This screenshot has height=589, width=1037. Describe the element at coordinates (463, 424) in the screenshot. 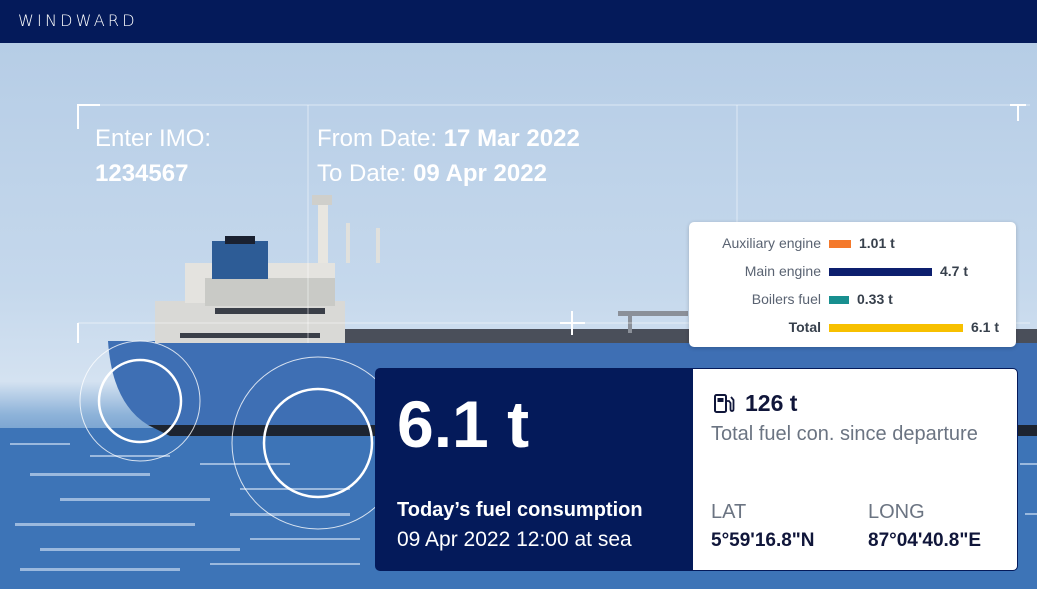

I see `today-consumption-value: 6.1 t` at that location.